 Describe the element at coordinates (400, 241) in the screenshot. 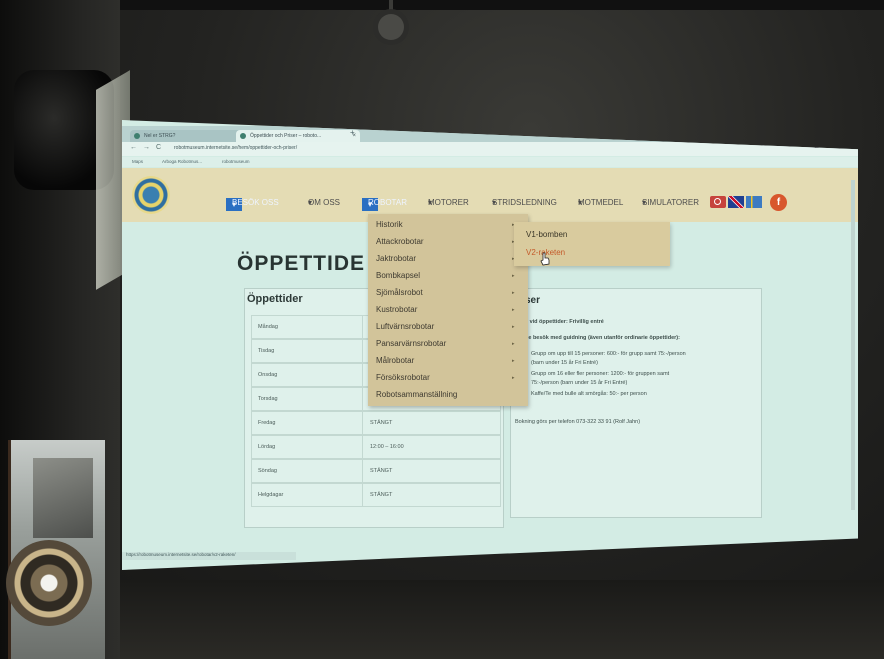

I see `dropdown-item: Attackrobotar` at that location.